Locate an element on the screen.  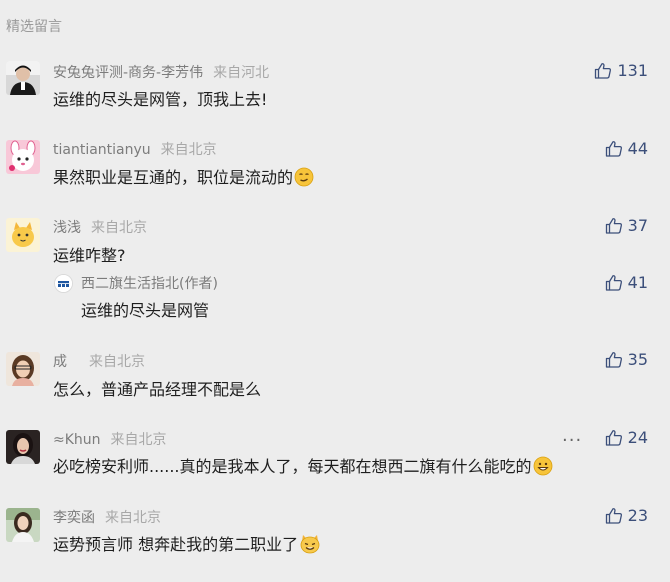
author-location: 来自河北 is located at coordinates (241, 73).